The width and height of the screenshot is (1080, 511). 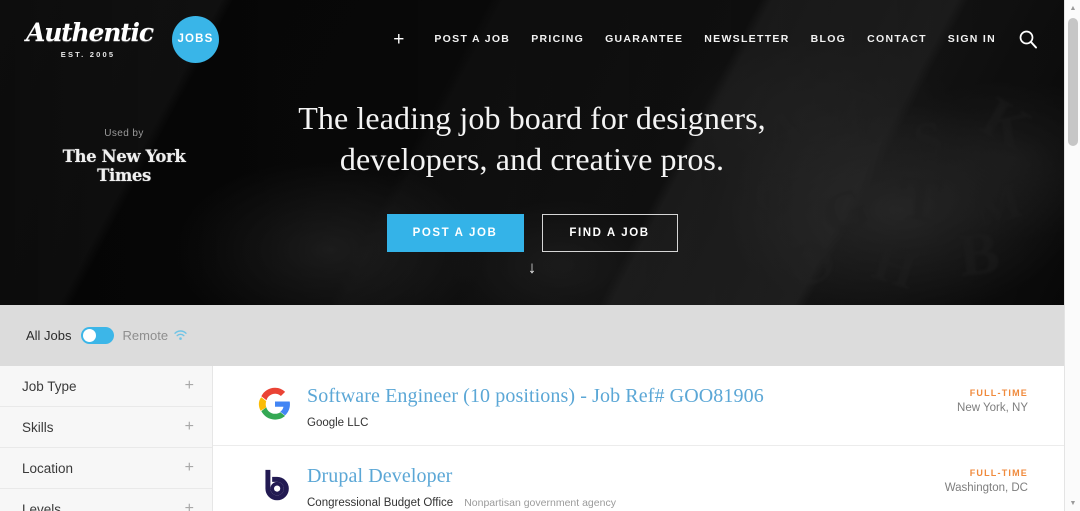 I want to click on remote-toggle-group: All Jobs Remote, so click(x=106, y=335).